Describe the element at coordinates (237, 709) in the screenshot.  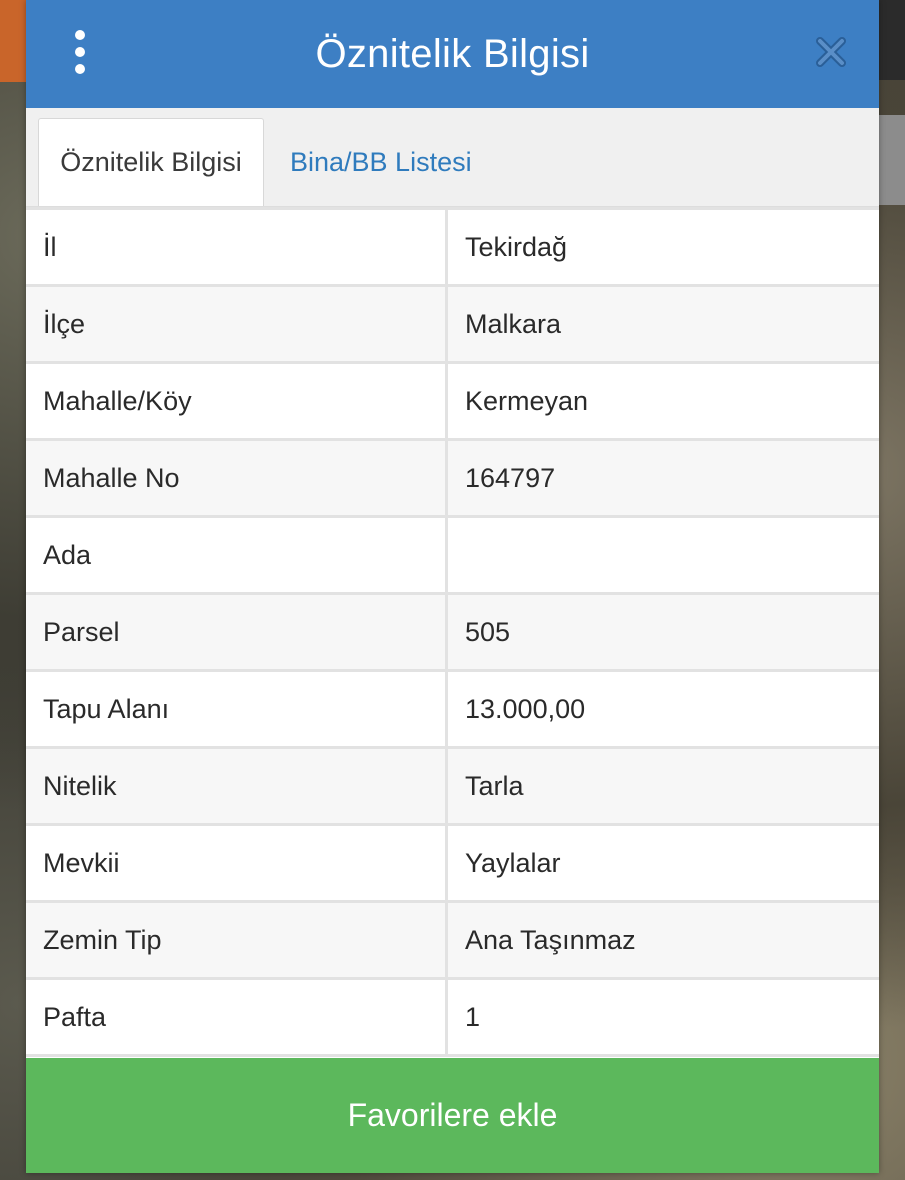
I see `row-key: Tapu Alanı` at that location.